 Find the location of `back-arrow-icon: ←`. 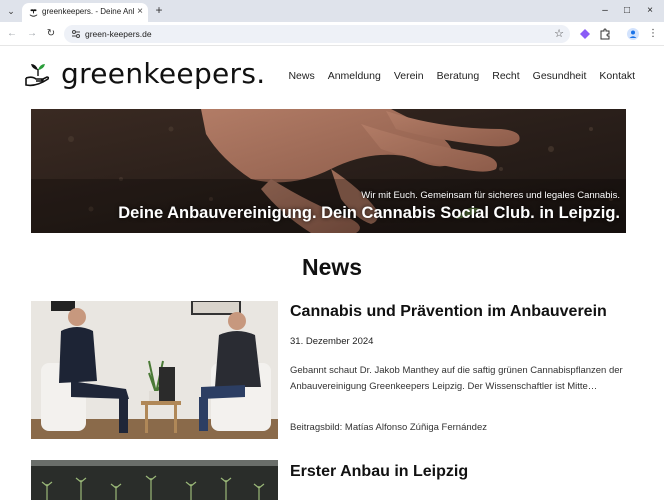

back-arrow-icon: ← is located at coordinates (12, 34).